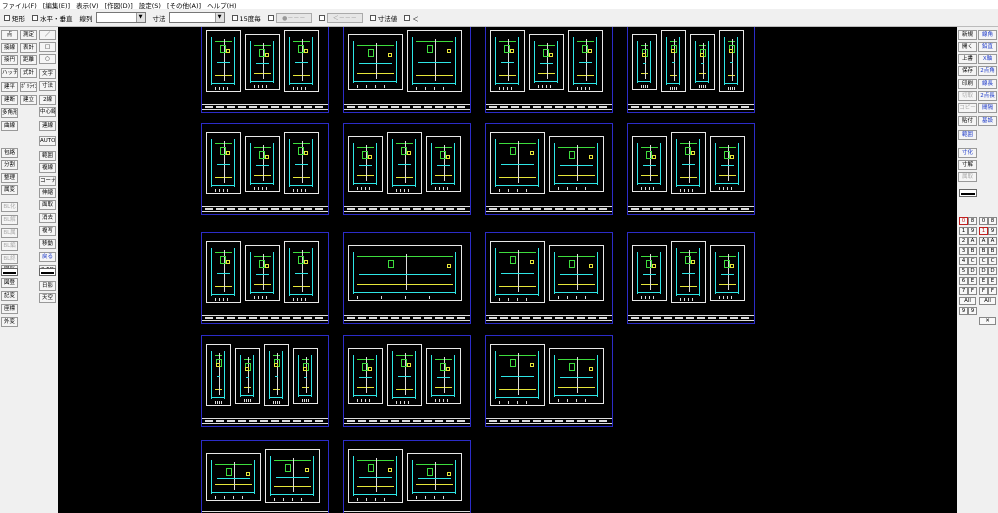  I want to click on tool-19: BL化, so click(9, 207).